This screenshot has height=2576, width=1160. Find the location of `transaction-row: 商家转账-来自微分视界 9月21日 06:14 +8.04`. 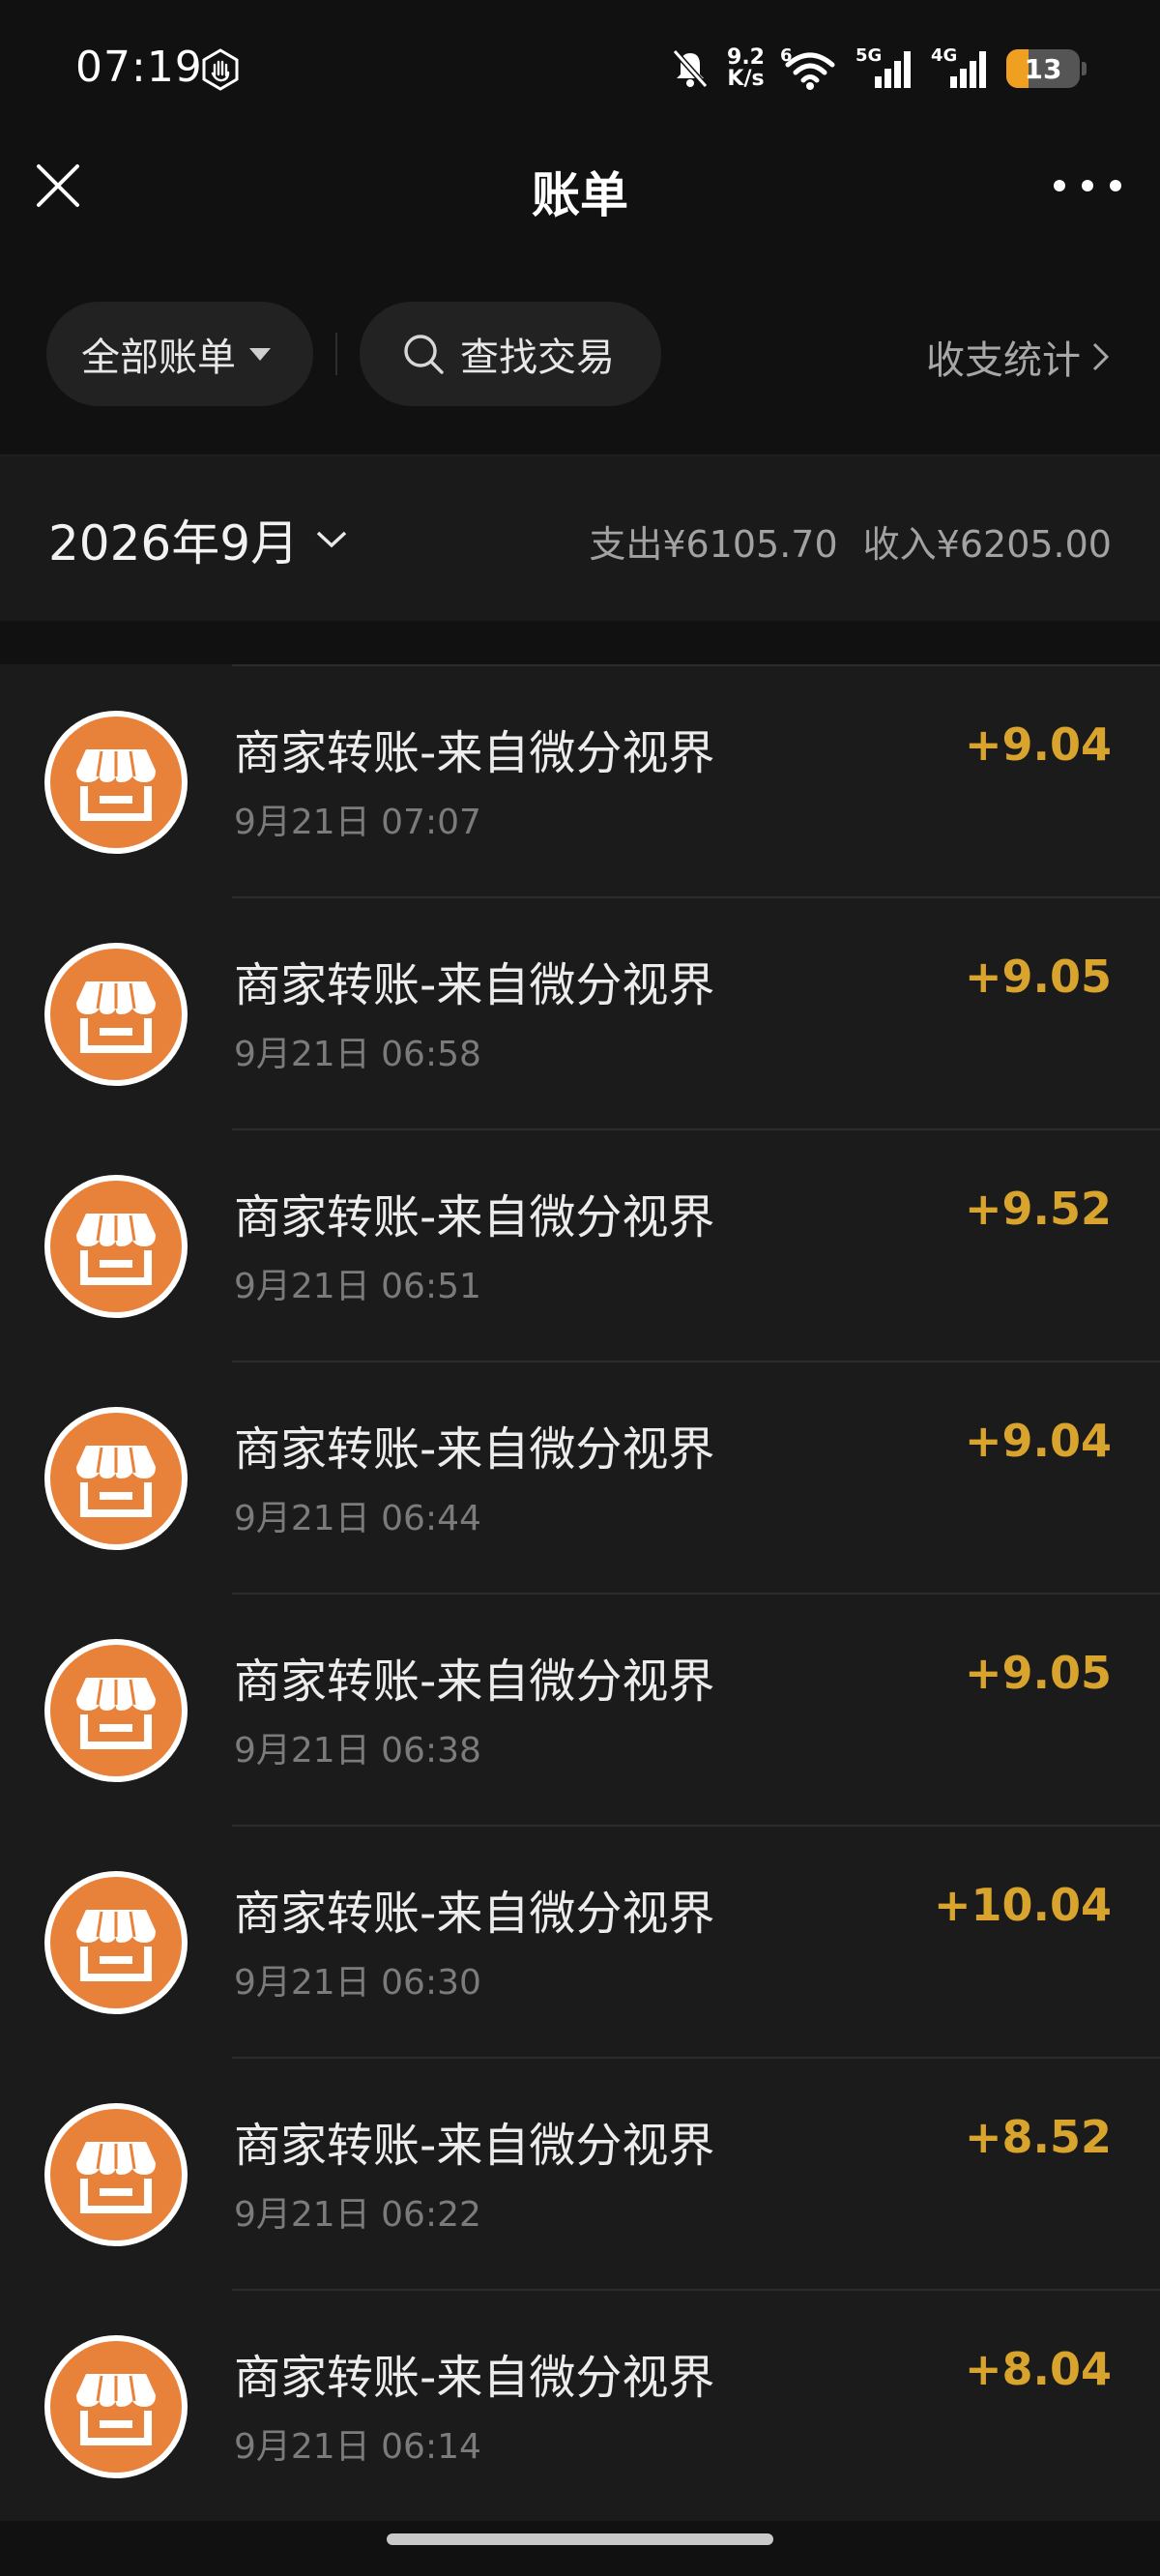

transaction-row: 商家转账-来自微分视界 9月21日 06:14 +8.04 is located at coordinates (580, 2405).